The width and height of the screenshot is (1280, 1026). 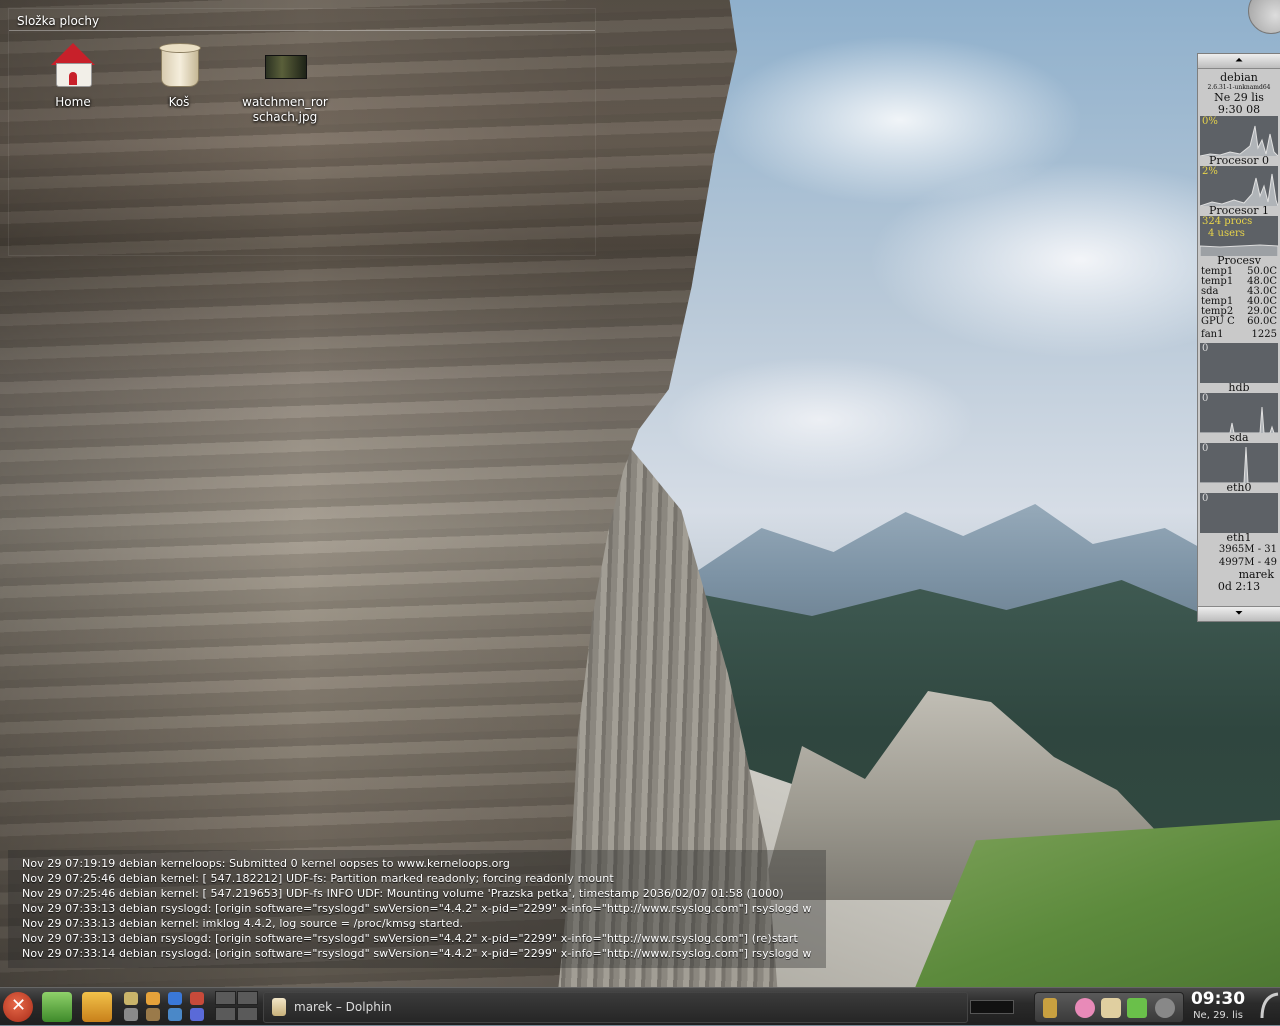 What do you see at coordinates (73, 65) in the screenshot?
I see `home-icon` at bounding box center [73, 65].